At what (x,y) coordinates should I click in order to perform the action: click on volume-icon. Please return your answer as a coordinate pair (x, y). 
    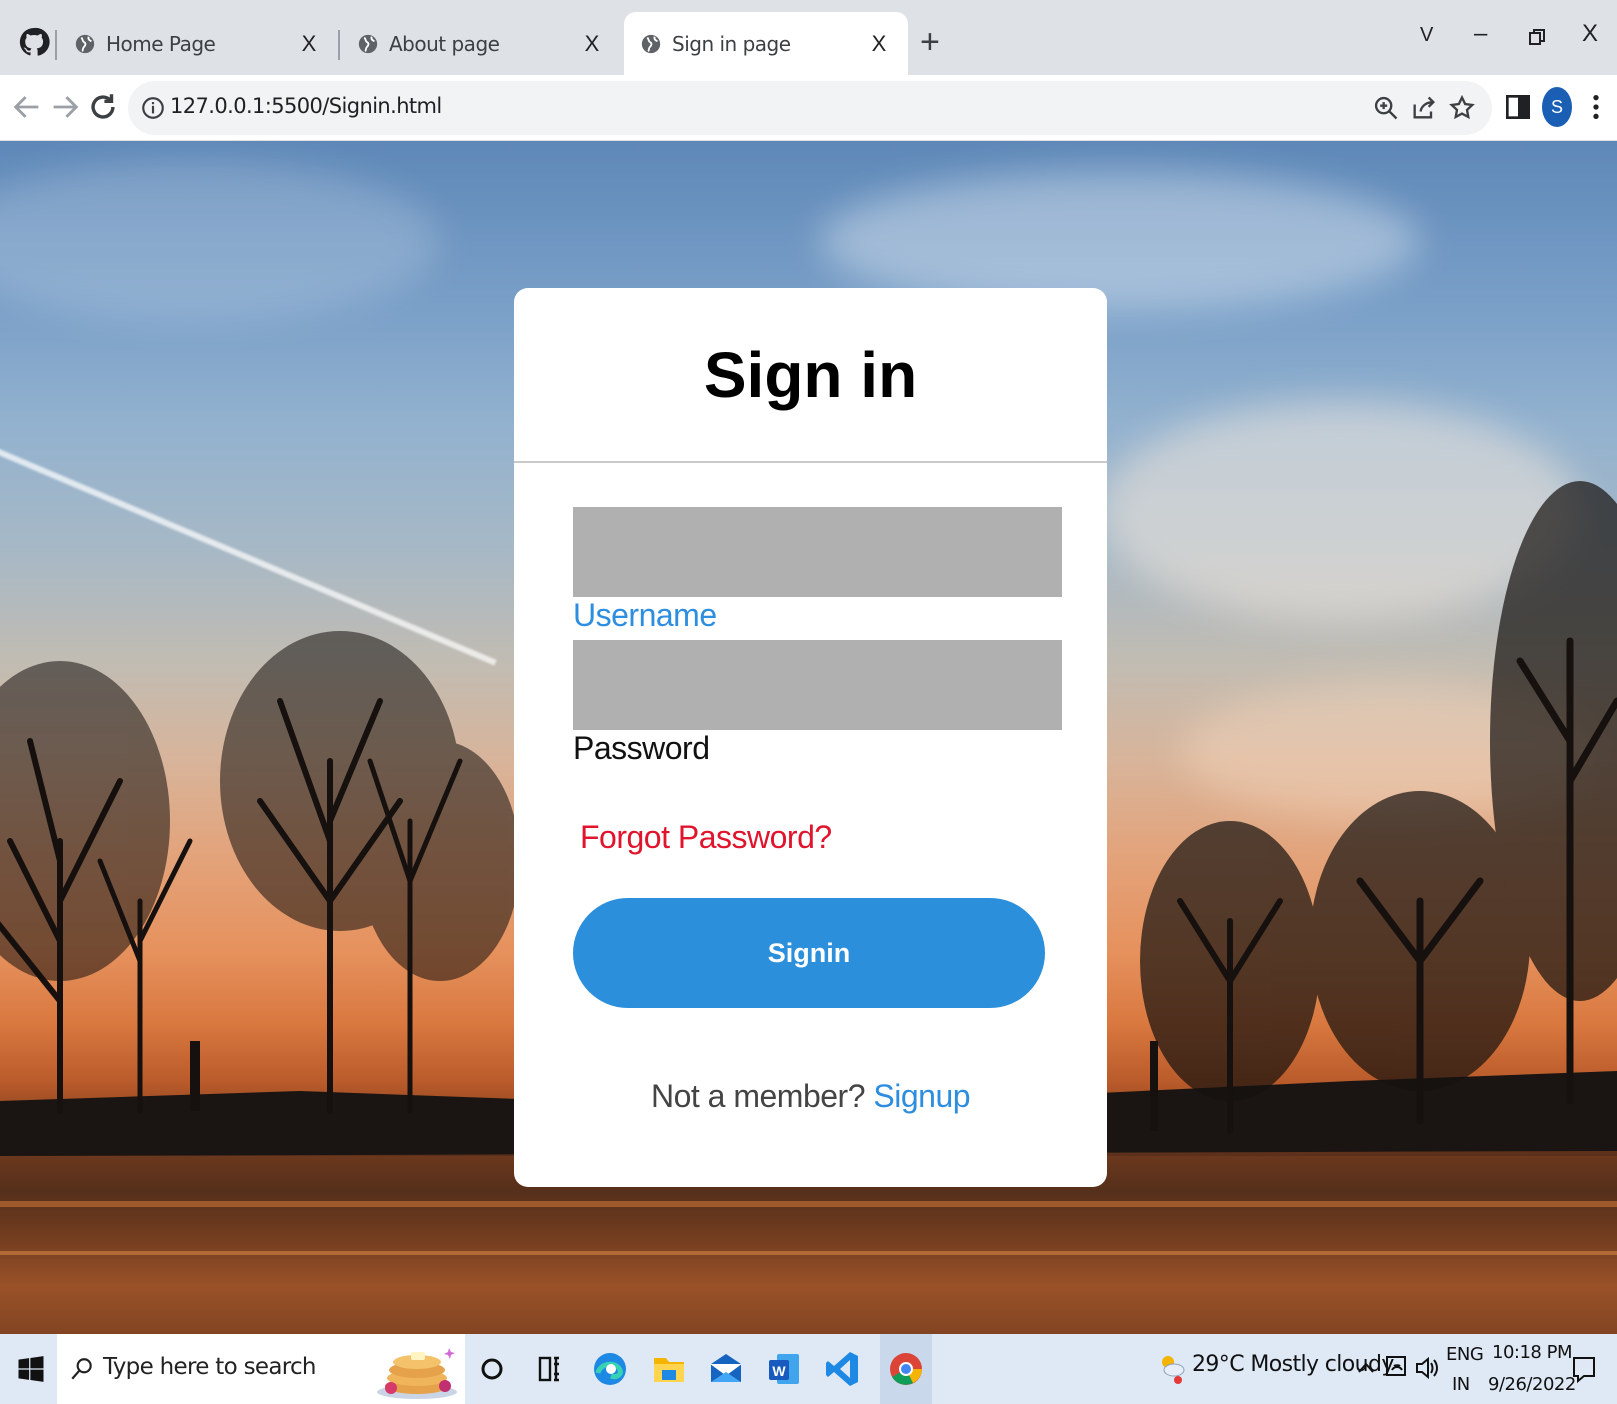
    Looking at the image, I should click on (1427, 1368).